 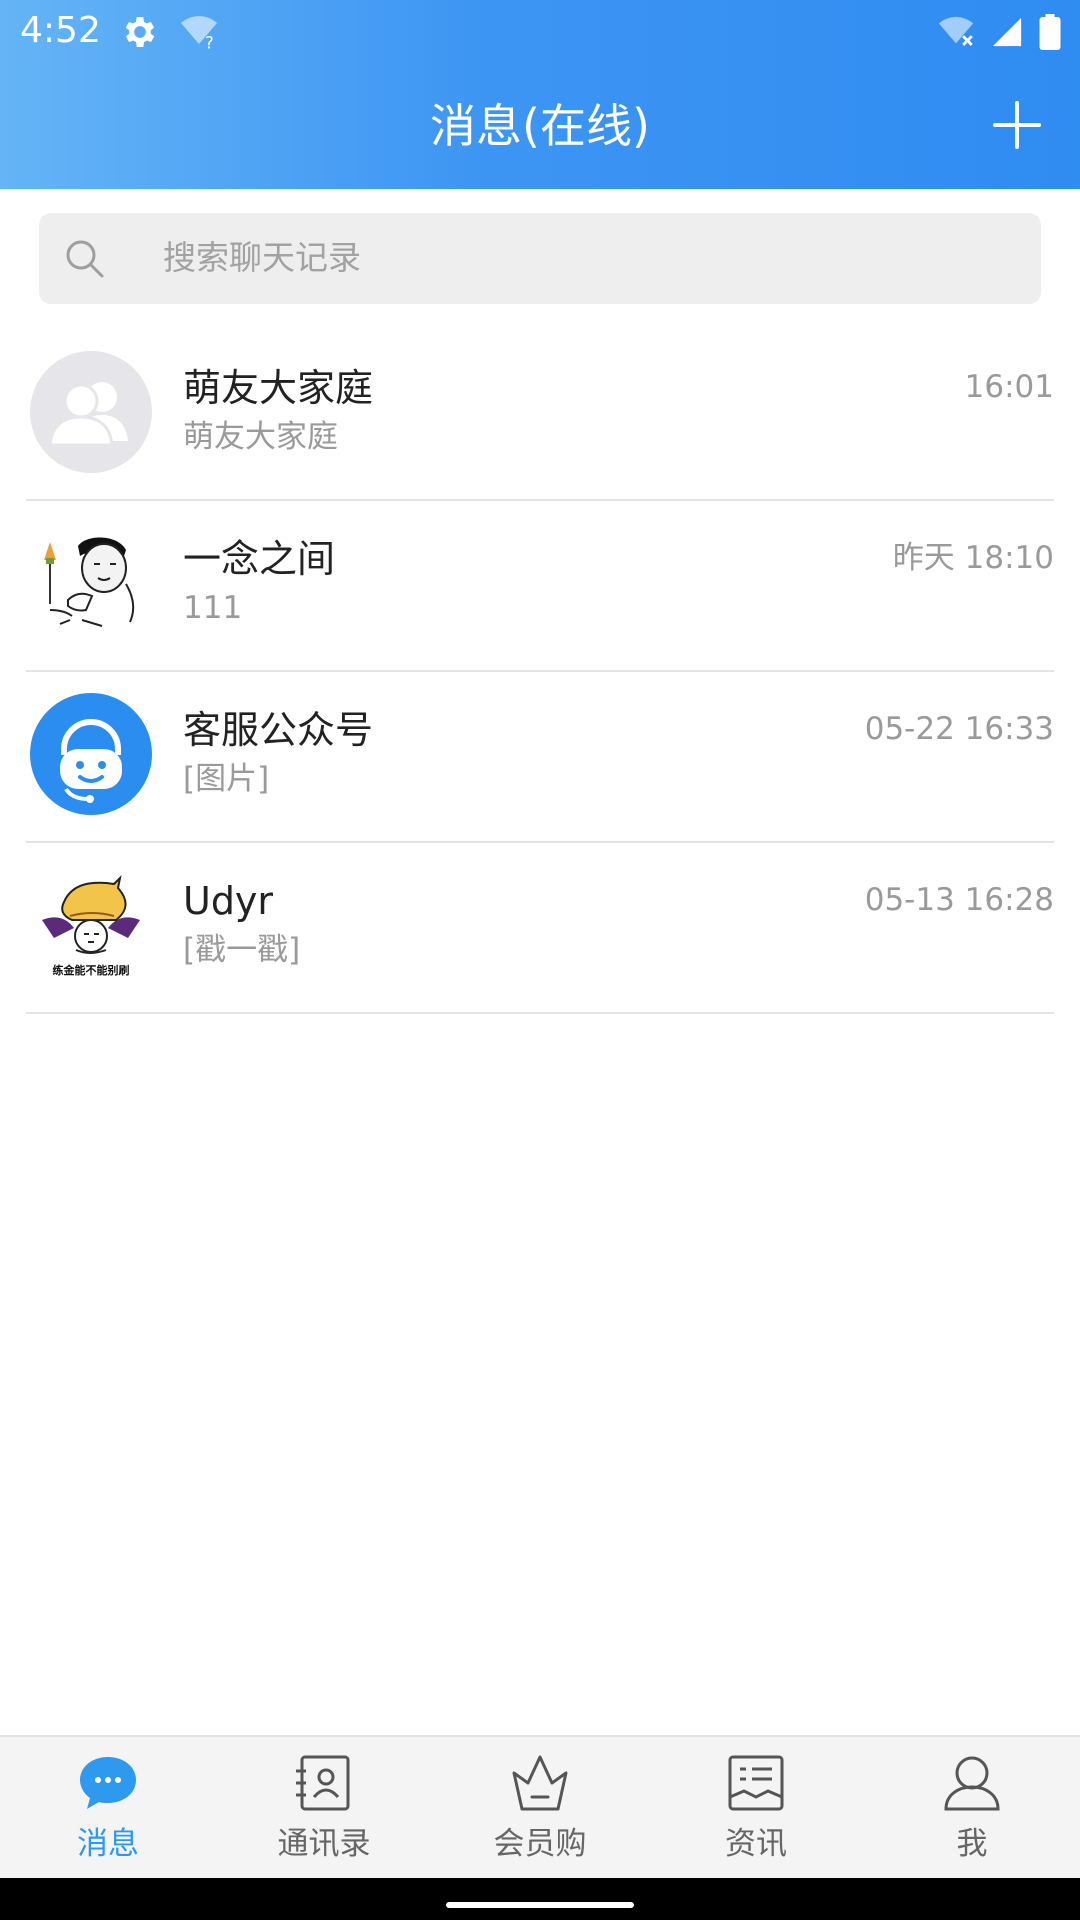 I want to click on plus-icon, so click(x=1017, y=125).